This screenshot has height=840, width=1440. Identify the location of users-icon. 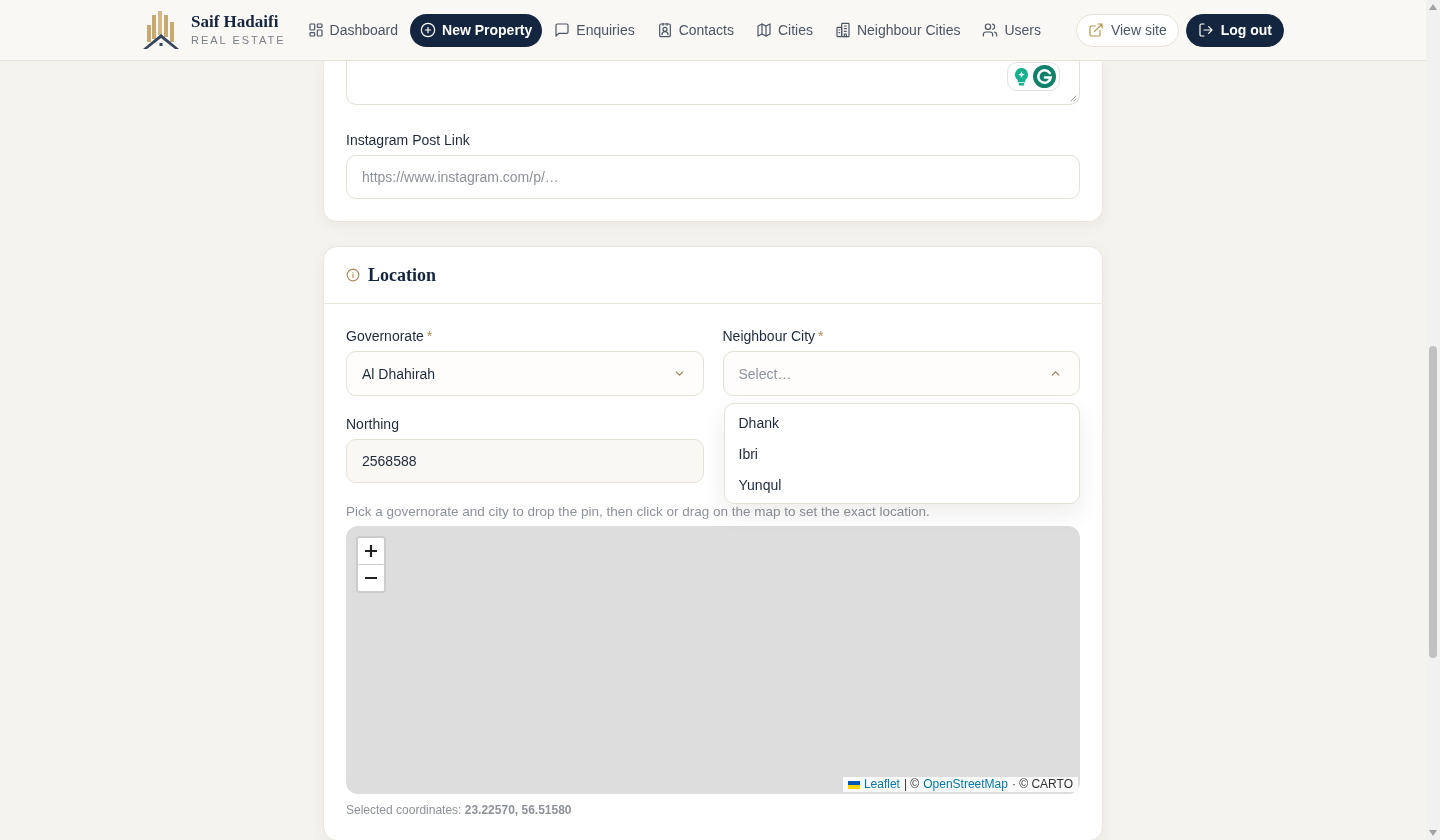
(990, 30).